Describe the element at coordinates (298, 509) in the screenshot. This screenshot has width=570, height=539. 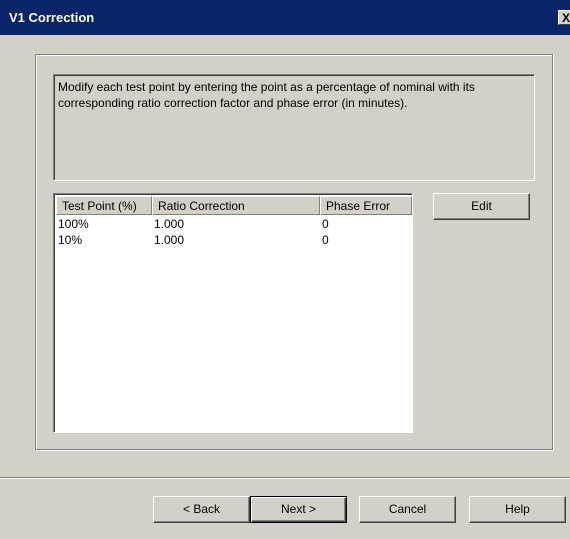
I see `next-button: Next >` at that location.